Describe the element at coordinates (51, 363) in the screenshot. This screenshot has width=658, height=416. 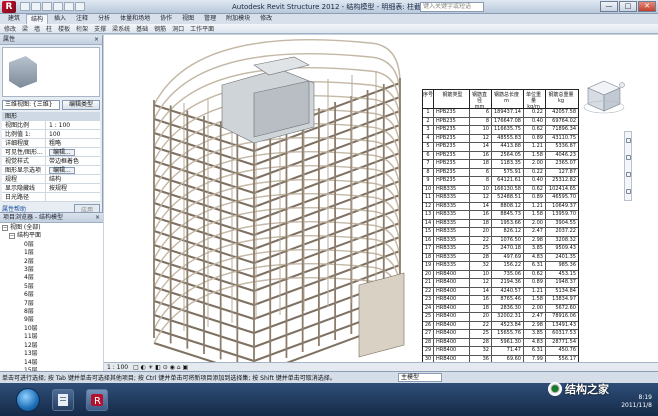
I see `browser-tree-item: 14层` at that location.